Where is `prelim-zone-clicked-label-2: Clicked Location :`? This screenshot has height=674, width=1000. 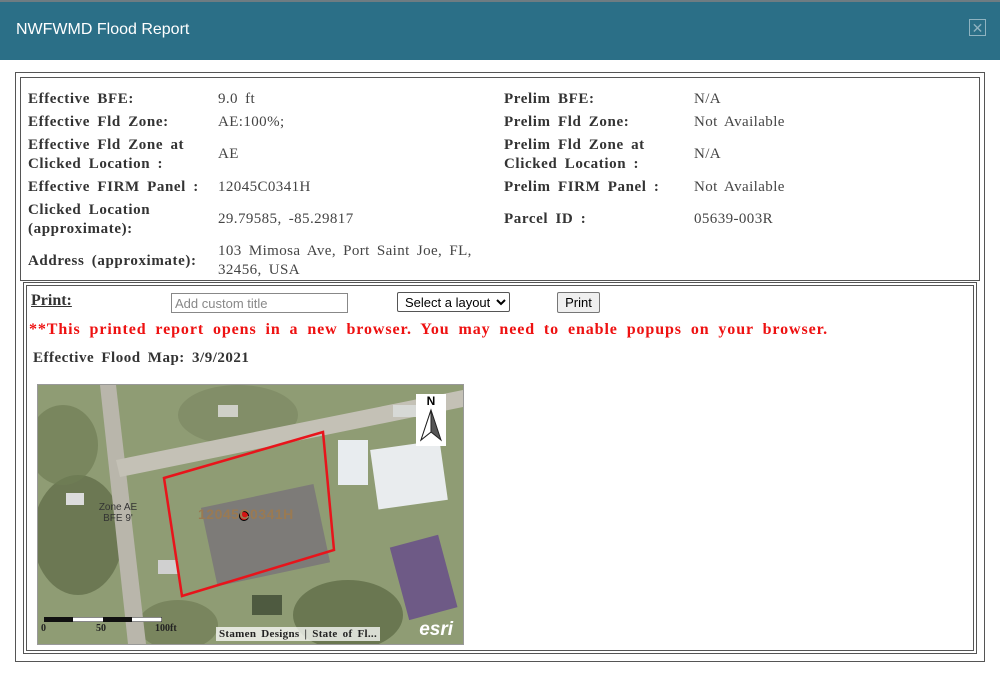 prelim-zone-clicked-label-2: Clicked Location : is located at coordinates (572, 164).